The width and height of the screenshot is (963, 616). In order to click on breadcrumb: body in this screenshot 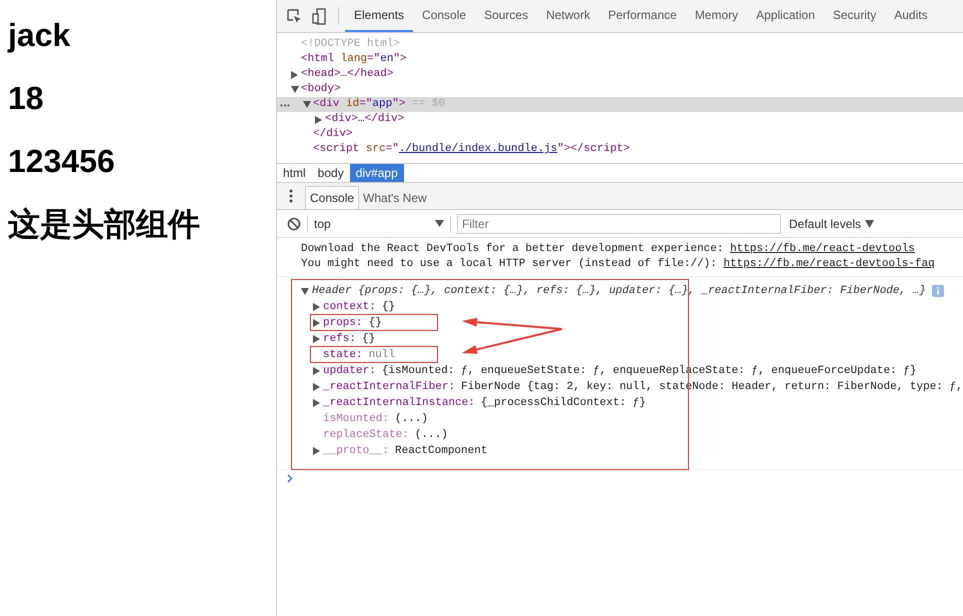, I will do `click(331, 173)`.